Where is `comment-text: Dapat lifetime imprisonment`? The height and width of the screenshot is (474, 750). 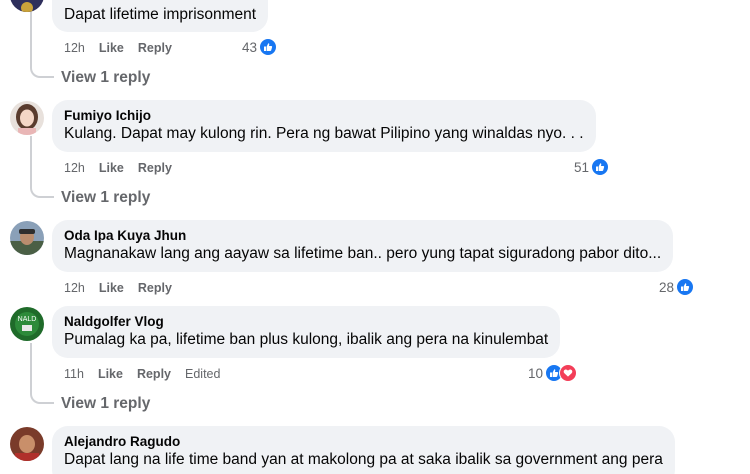
comment-text: Dapat lifetime imprisonment is located at coordinates (160, 14).